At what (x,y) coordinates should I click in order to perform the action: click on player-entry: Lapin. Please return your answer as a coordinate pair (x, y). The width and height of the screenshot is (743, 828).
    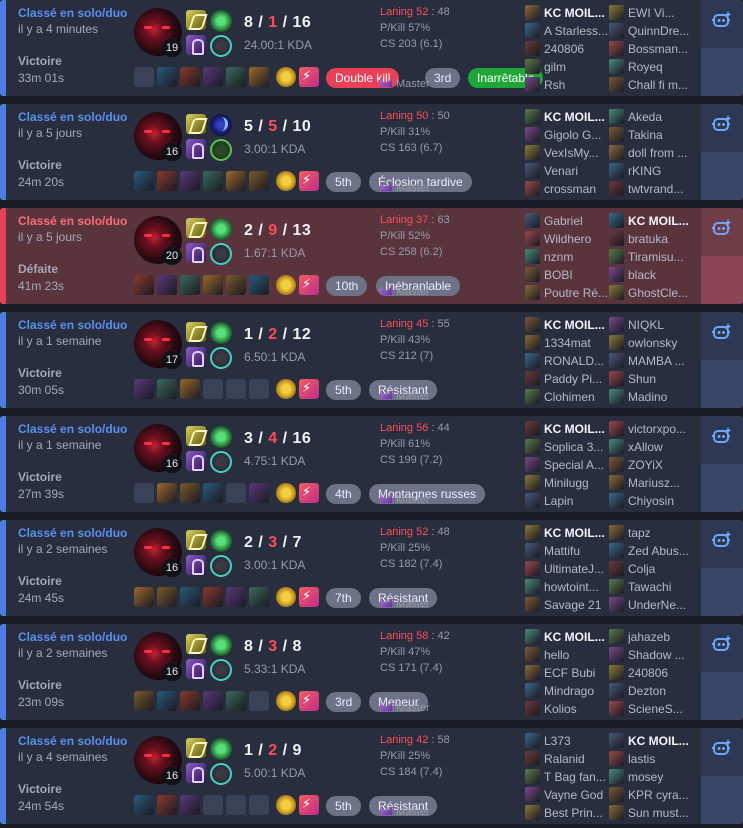
    Looking at the image, I should click on (567, 501).